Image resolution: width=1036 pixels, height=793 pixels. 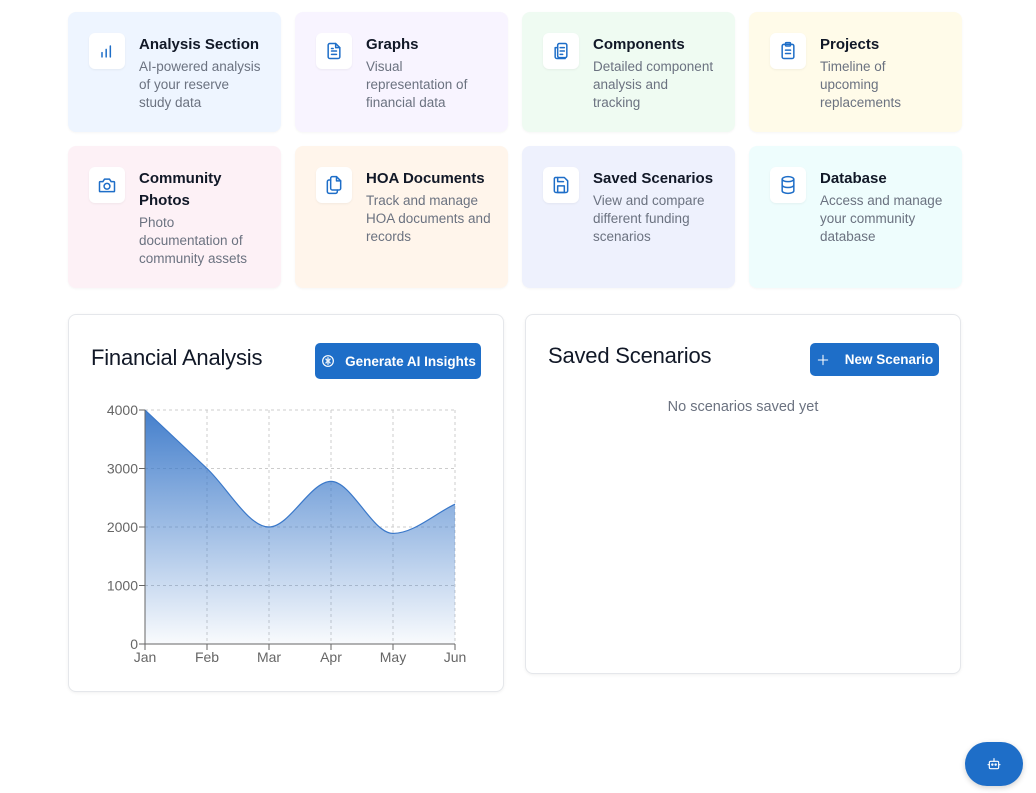 What do you see at coordinates (199, 44) in the screenshot?
I see `card-title: Analysis Section` at bounding box center [199, 44].